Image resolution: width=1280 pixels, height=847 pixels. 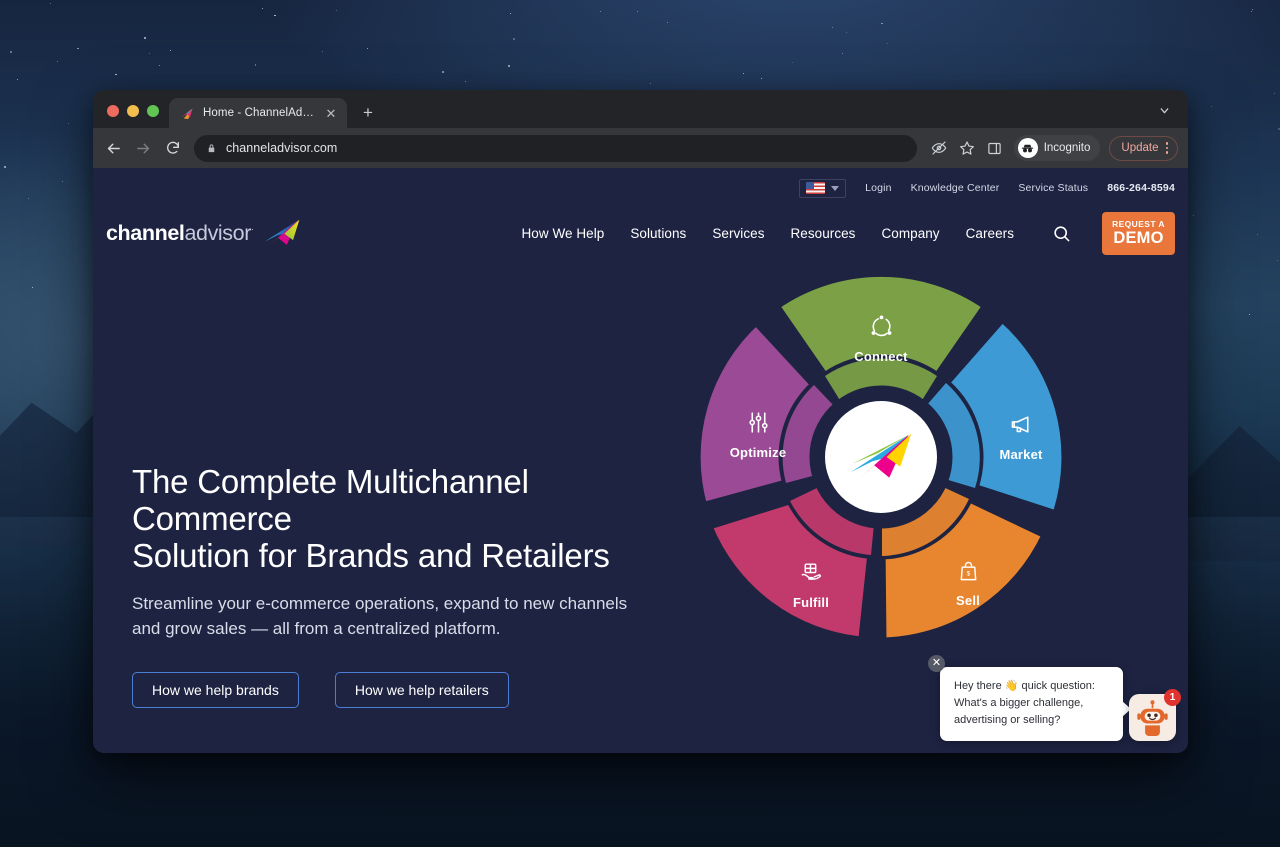 I want to click on nav-item-services: Services, so click(x=738, y=233).